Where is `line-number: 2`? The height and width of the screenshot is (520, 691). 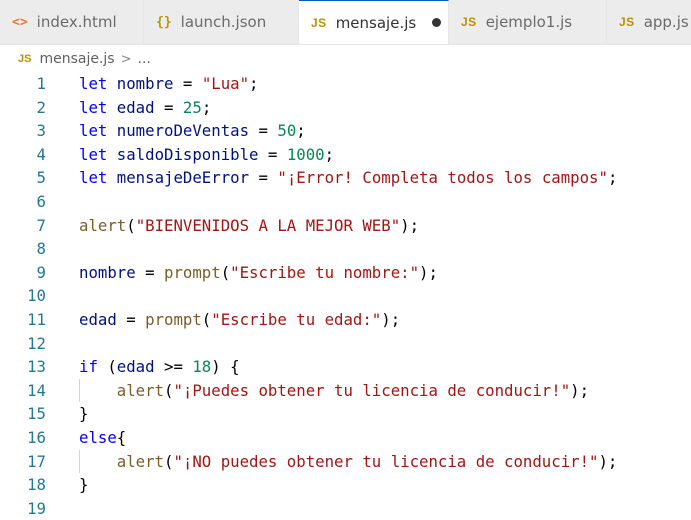 line-number: 2 is located at coordinates (41, 107).